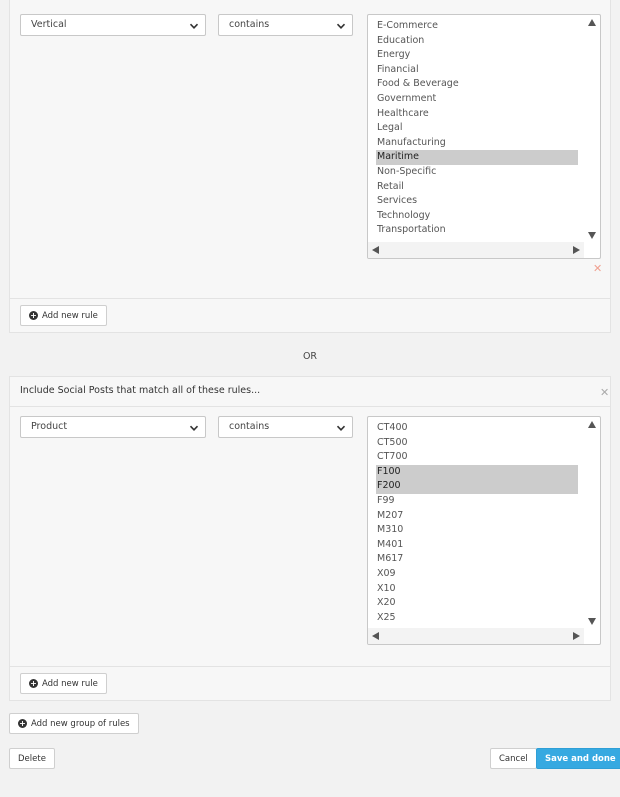  What do you see at coordinates (477, 443) in the screenshot?
I see `list-option: CT500` at bounding box center [477, 443].